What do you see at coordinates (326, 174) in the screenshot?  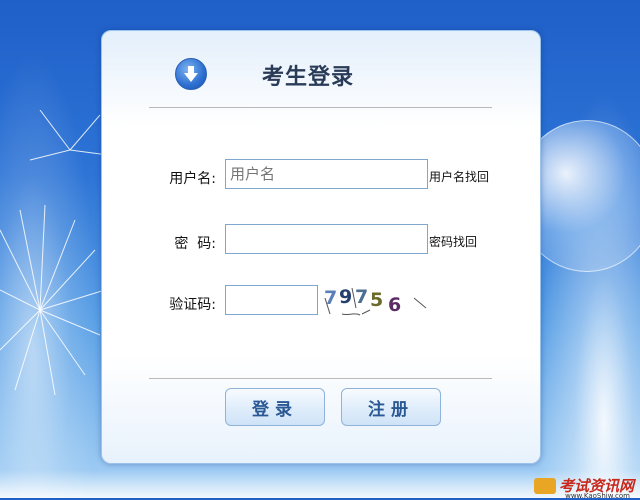 I see `username-input` at bounding box center [326, 174].